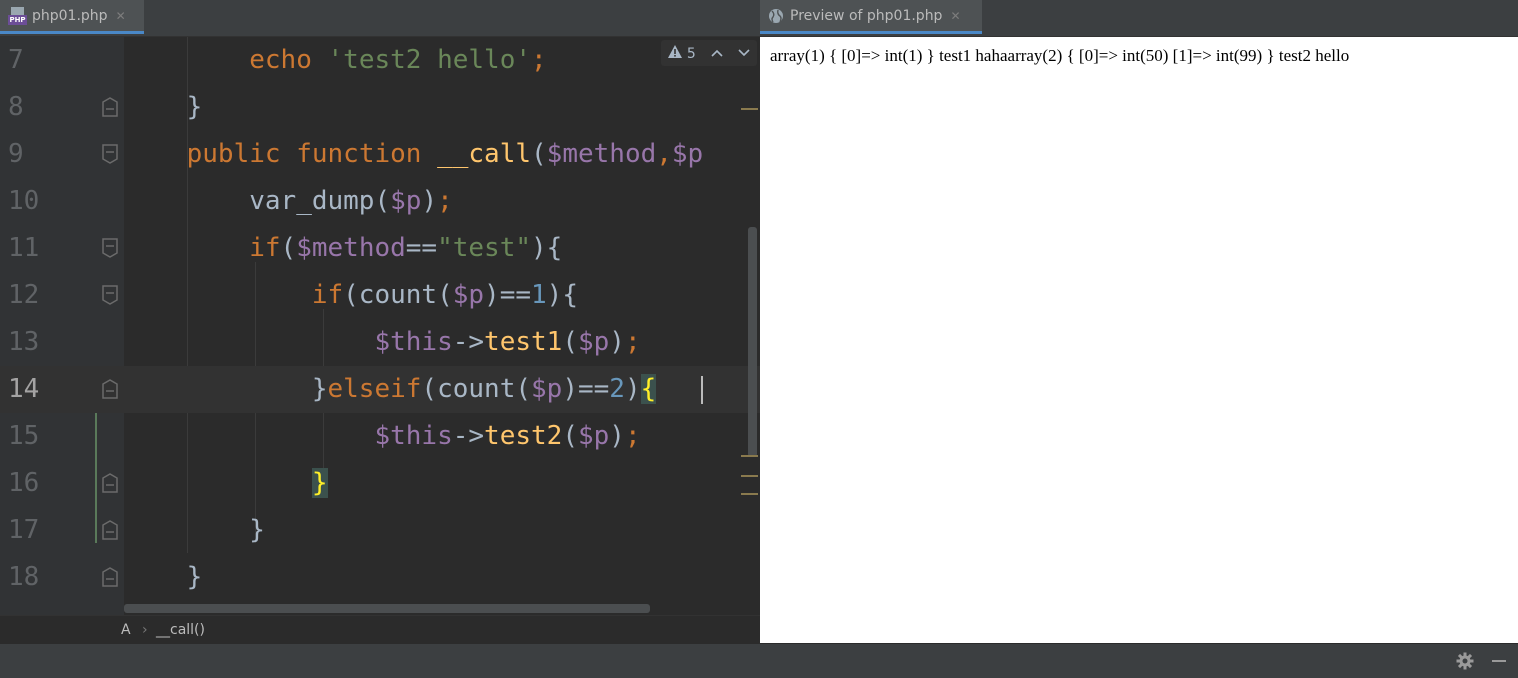 This screenshot has width=1518, height=678. Describe the element at coordinates (380, 530) in the screenshot. I see `code-line: 17 }` at that location.